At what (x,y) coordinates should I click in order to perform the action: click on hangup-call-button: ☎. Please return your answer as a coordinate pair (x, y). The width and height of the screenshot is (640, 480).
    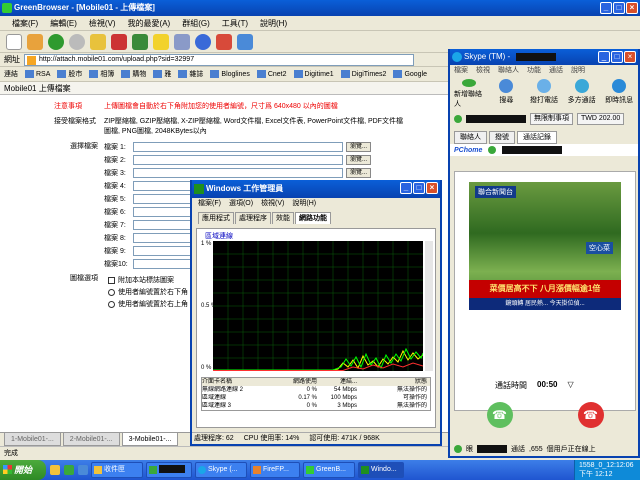
    Looking at the image, I should click on (590, 415).